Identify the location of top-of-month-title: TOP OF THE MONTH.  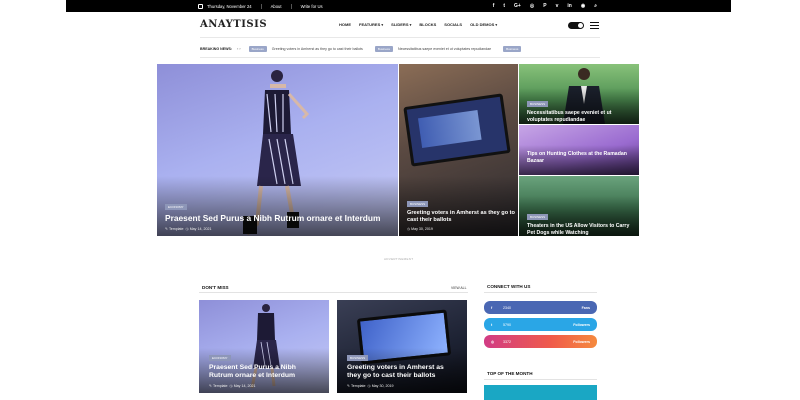
(510, 373).